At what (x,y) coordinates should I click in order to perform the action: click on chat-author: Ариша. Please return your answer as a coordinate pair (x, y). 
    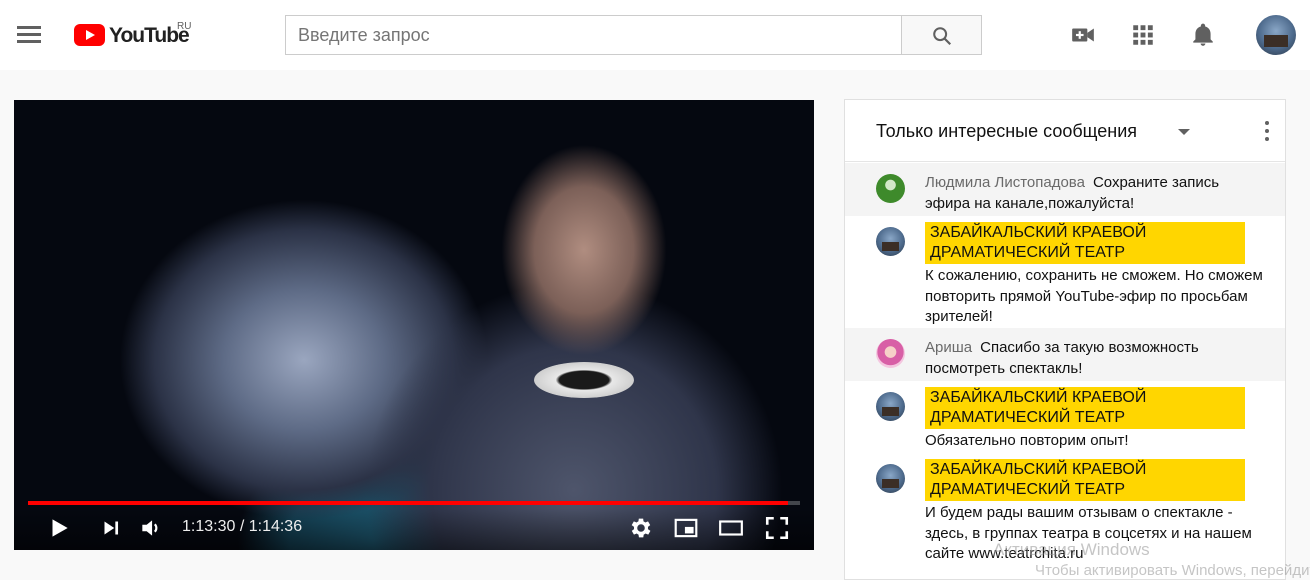
    Looking at the image, I should click on (948, 347).